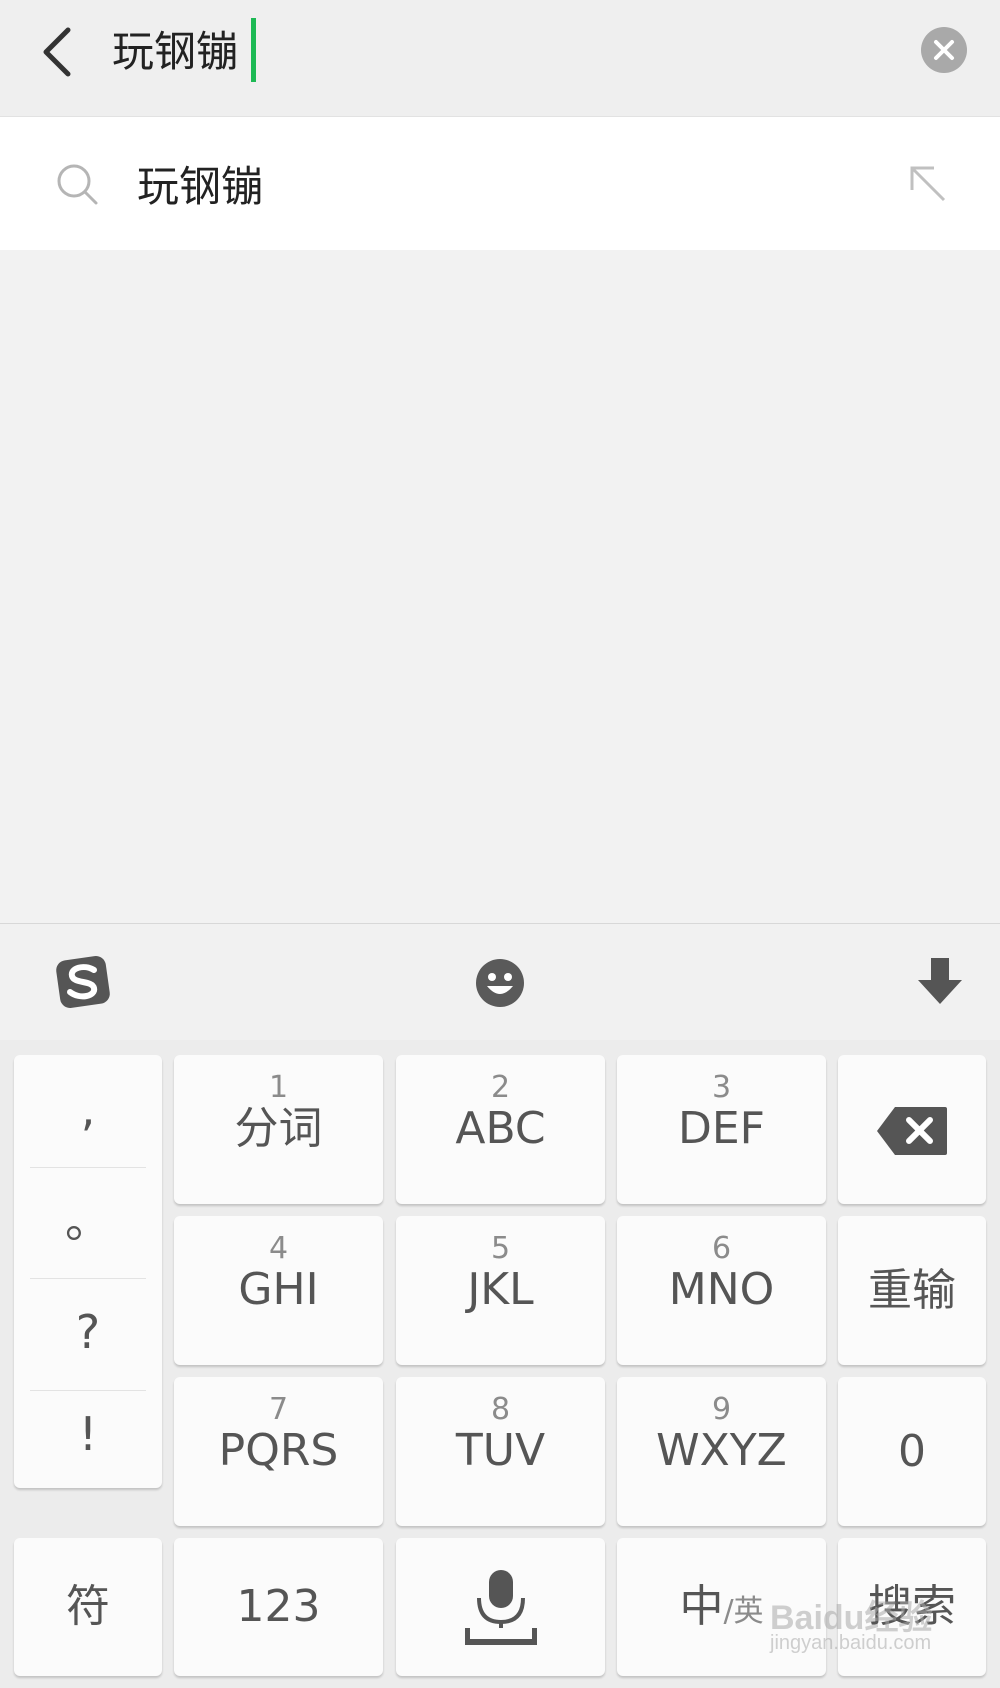  Describe the element at coordinates (88, 1434) in the screenshot. I see `exclamation-key: !` at that location.